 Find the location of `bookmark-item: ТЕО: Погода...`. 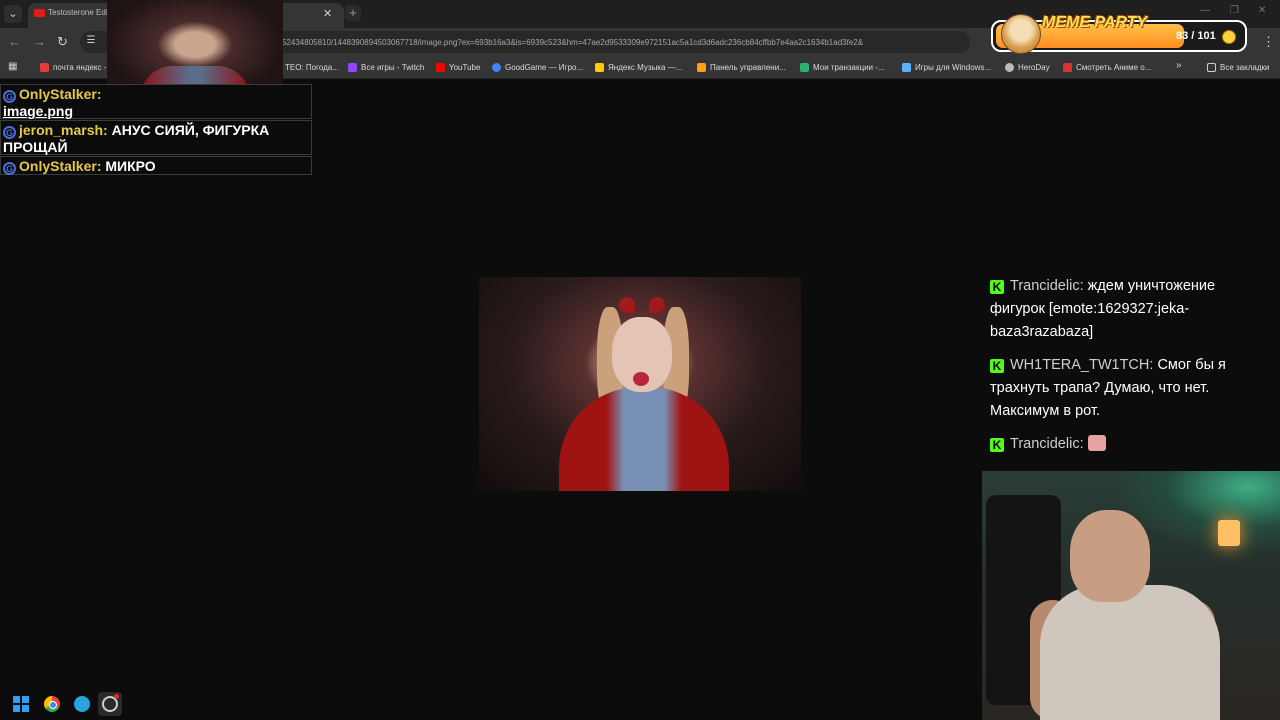

bookmark-item: ТЕО: Погода... is located at coordinates (312, 67).